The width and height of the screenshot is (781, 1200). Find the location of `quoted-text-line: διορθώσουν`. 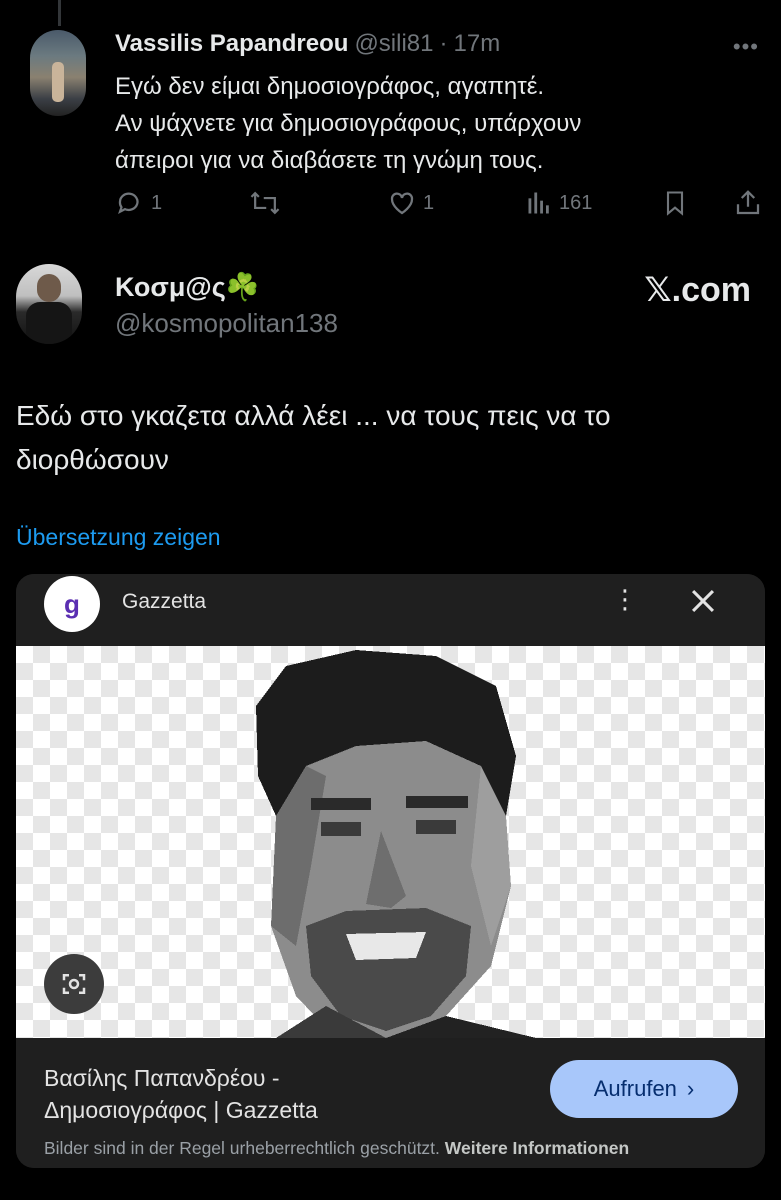

quoted-text-line: διορθώσουν is located at coordinates (92, 459).